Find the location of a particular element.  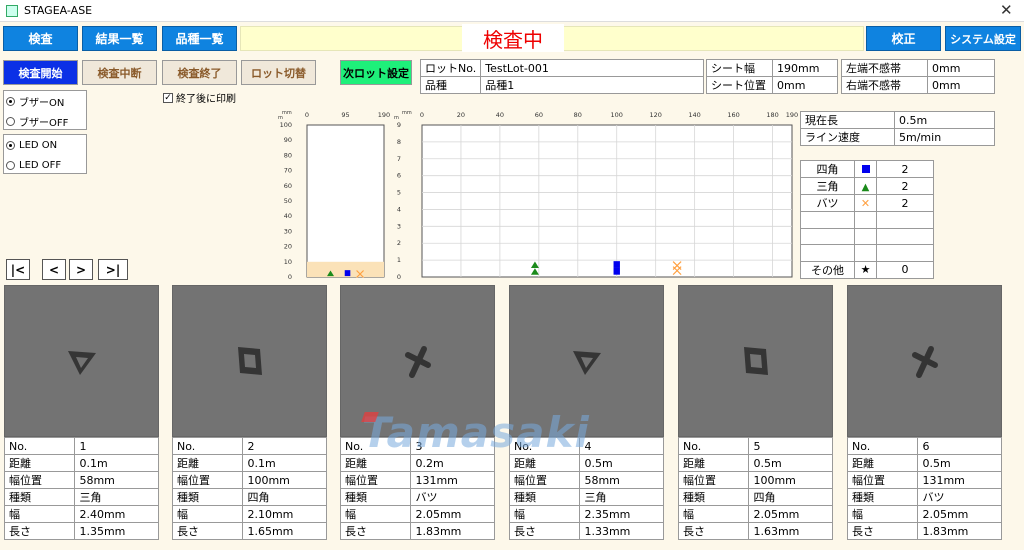

defect-card: No. 2 距離 0.1m 幅位置 100mm 種類 四角幅 2.10mm 長さ 1.65mm is located at coordinates (249, 412).